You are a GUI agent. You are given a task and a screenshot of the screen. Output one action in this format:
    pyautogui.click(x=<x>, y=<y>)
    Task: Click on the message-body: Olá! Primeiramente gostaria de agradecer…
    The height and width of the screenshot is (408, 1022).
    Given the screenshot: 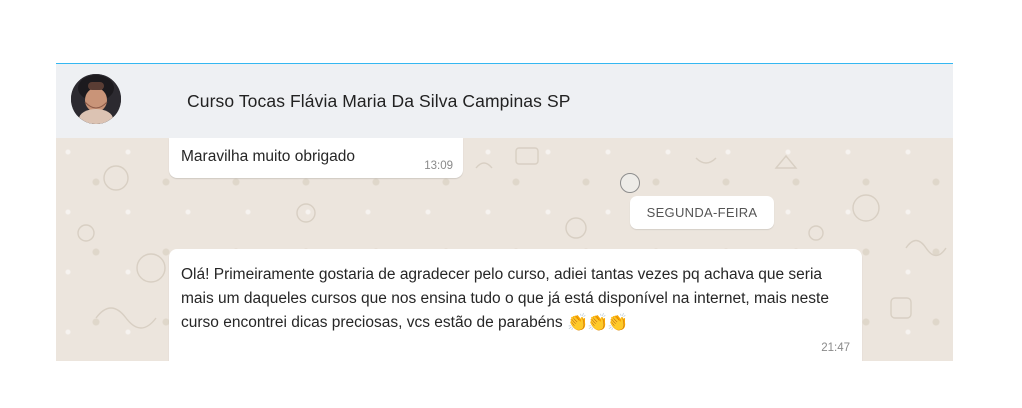 What is the action you would take?
    pyautogui.click(x=516, y=299)
    